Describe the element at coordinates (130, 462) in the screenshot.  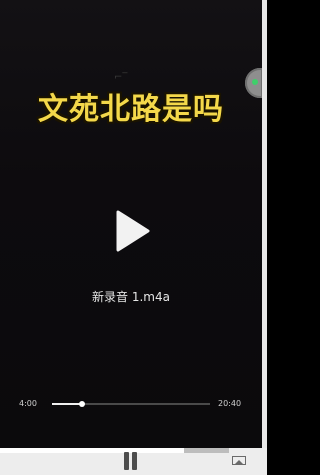
I see `pause-button` at that location.